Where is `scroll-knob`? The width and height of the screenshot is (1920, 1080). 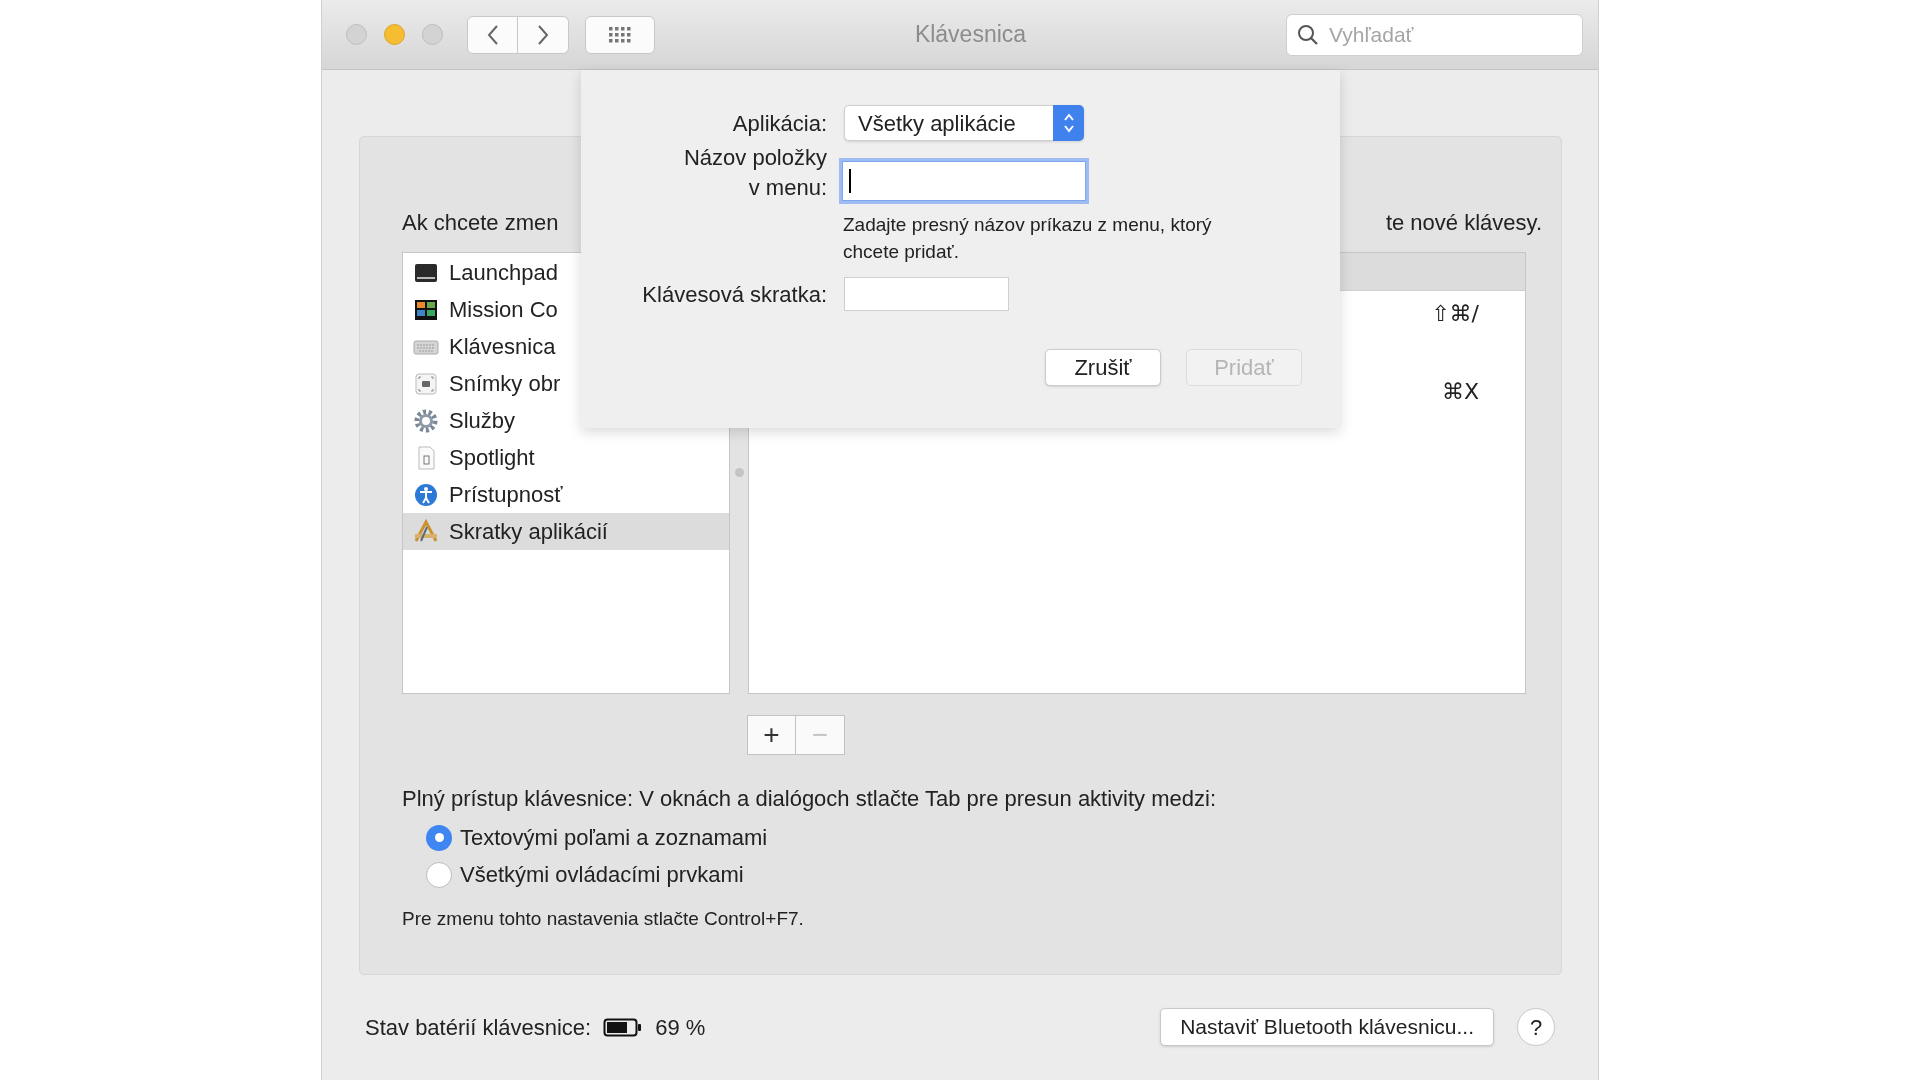
scroll-knob is located at coordinates (739, 472).